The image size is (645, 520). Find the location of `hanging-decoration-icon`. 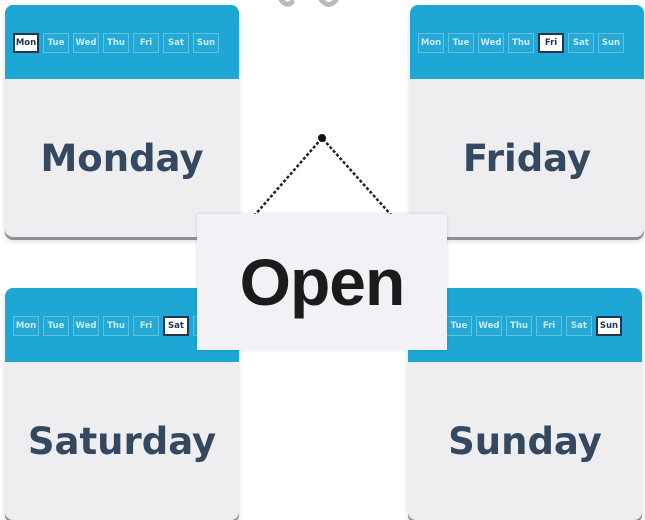

hanging-decoration-icon is located at coordinates (308, 3).